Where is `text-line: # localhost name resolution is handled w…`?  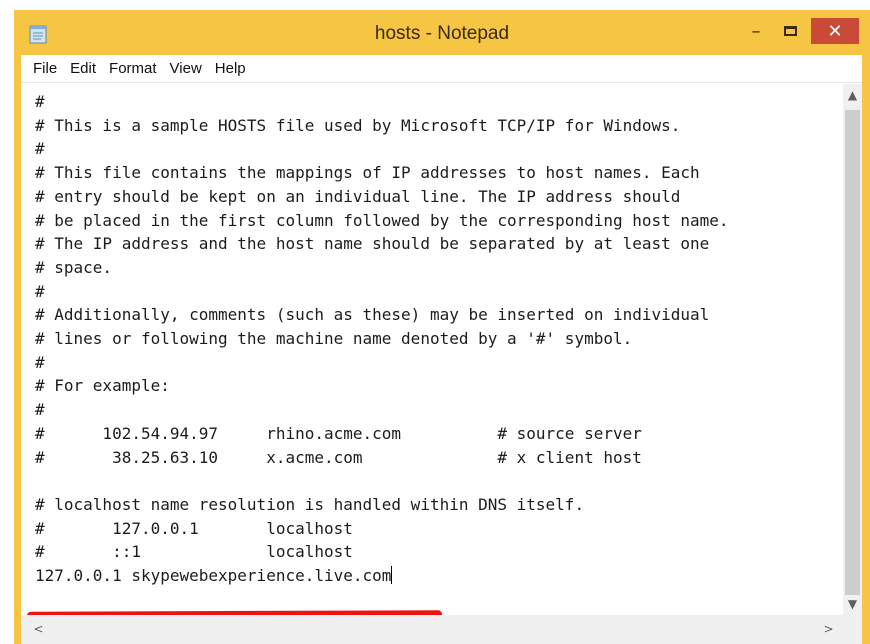
text-line: # localhost name resolution is handled w… is located at coordinates (310, 504).